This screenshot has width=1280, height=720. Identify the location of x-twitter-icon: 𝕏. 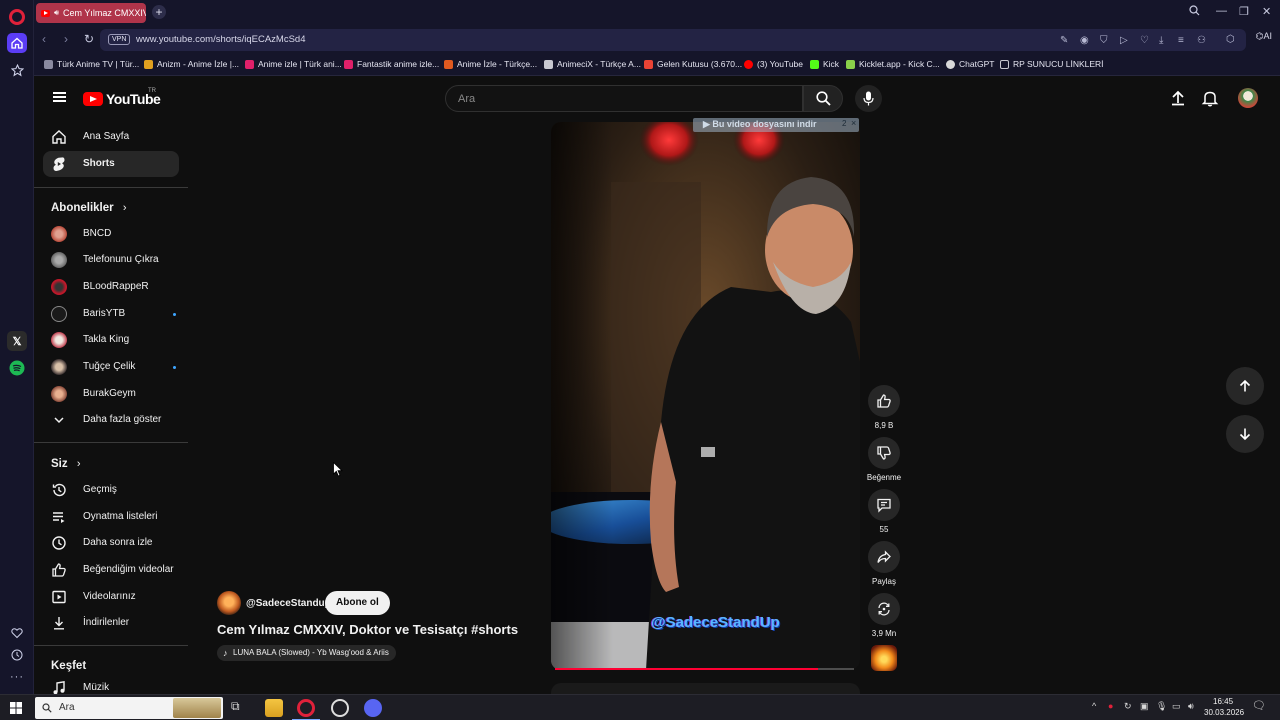
(17, 341).